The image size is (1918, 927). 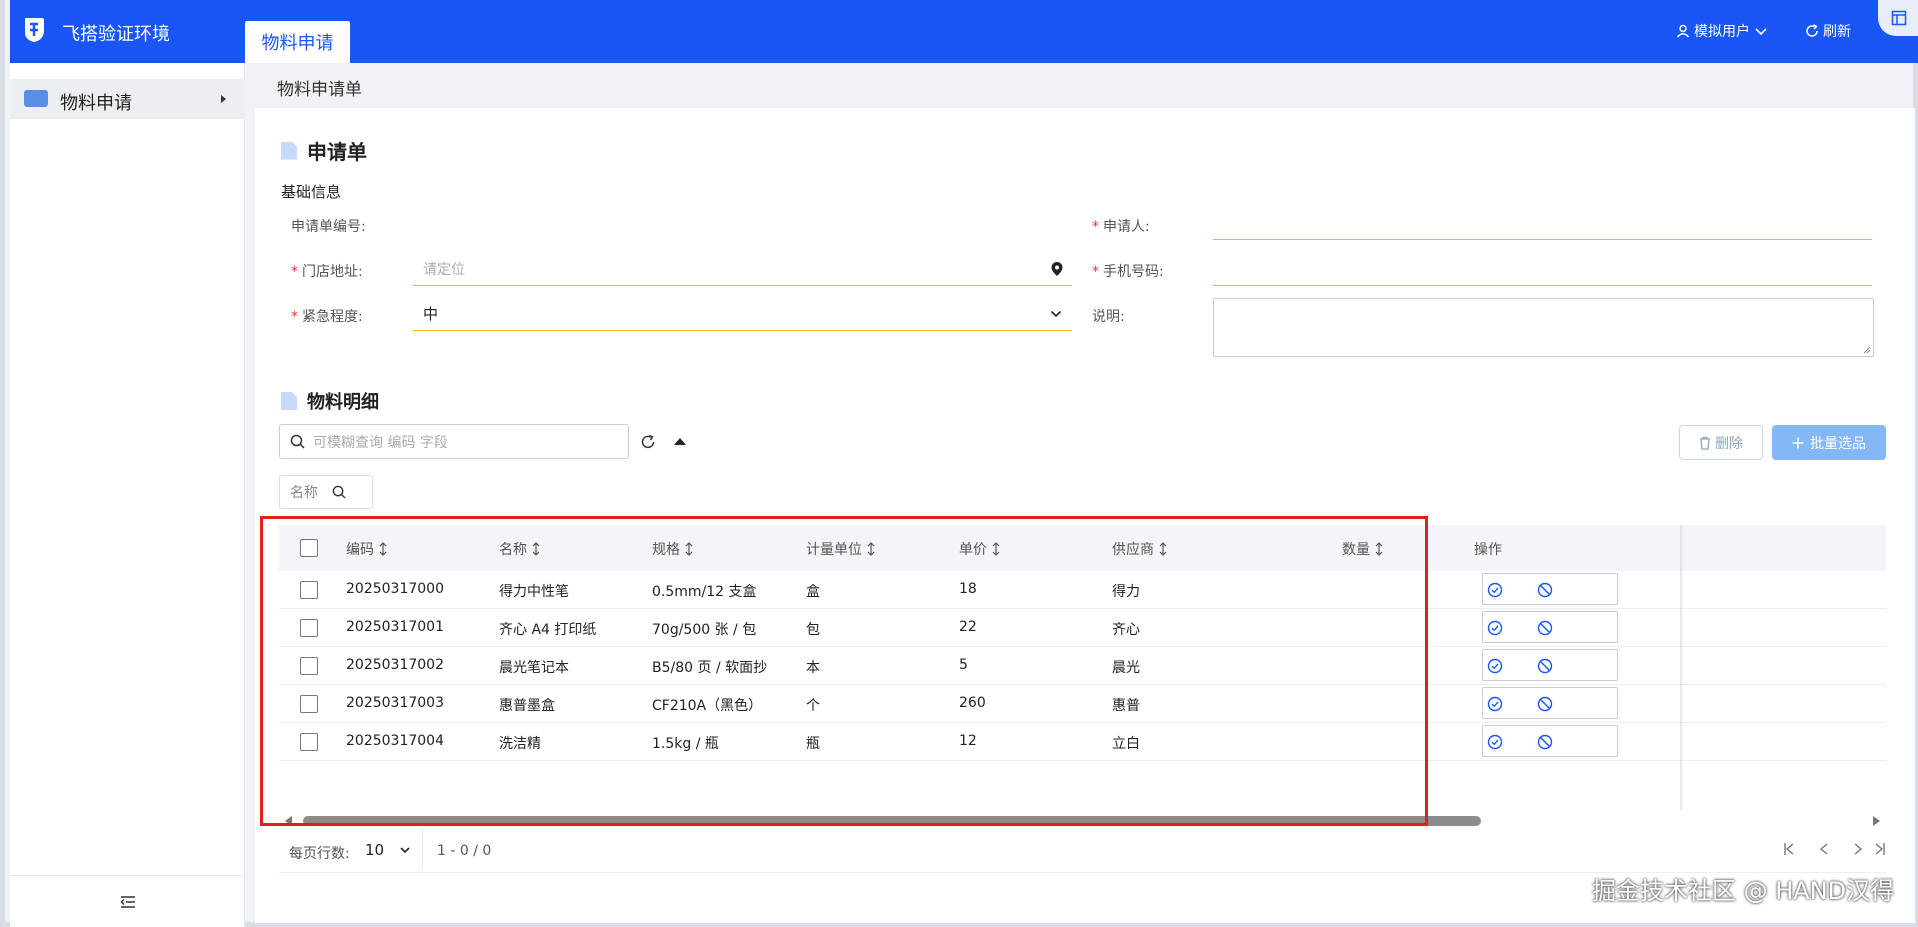 What do you see at coordinates (327, 317) in the screenshot?
I see `urgency-label: * 紧急程度:` at bounding box center [327, 317].